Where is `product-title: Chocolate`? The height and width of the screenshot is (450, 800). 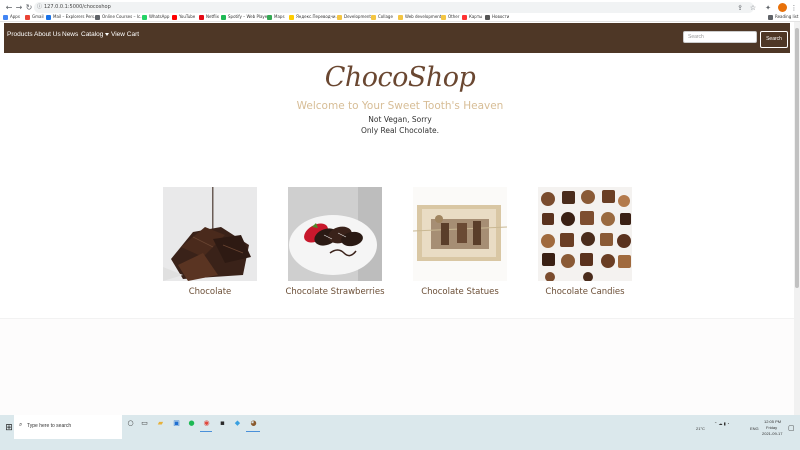 product-title: Chocolate is located at coordinates (210, 292).